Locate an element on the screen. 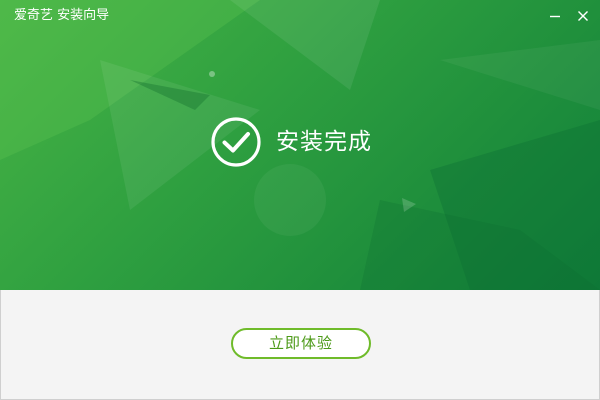 Image resolution: width=600 pixels, height=400 pixels. minimize-icon is located at coordinates (555, 16).